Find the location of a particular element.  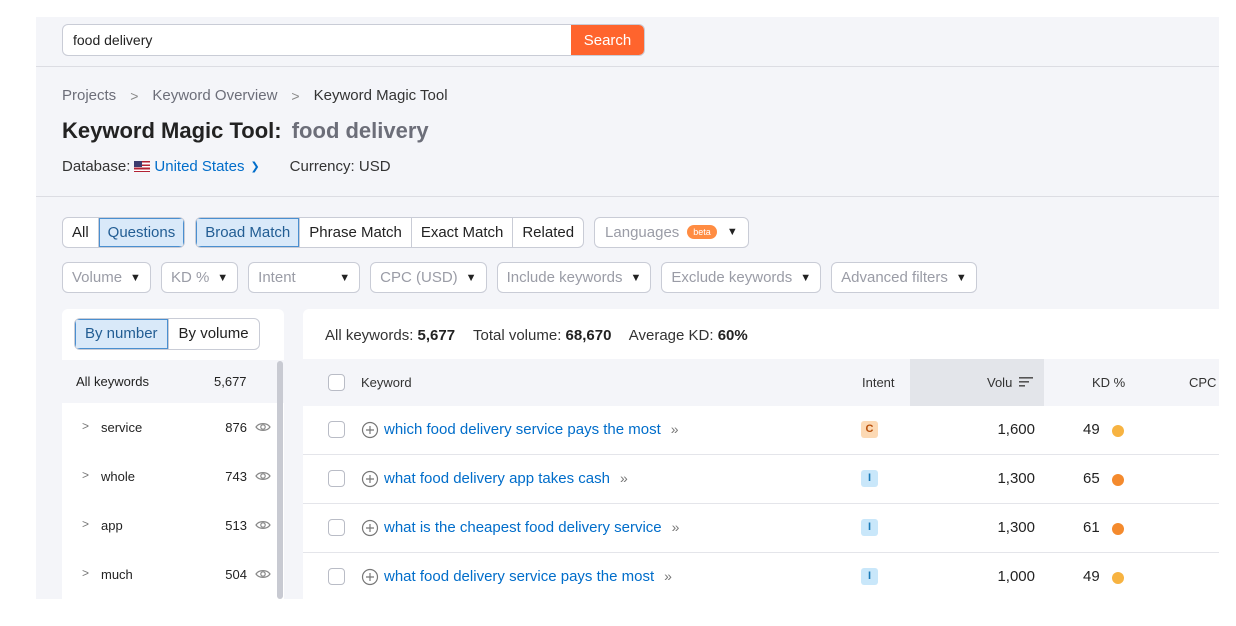

summary-kd-label: Average KD: is located at coordinates (671, 335).